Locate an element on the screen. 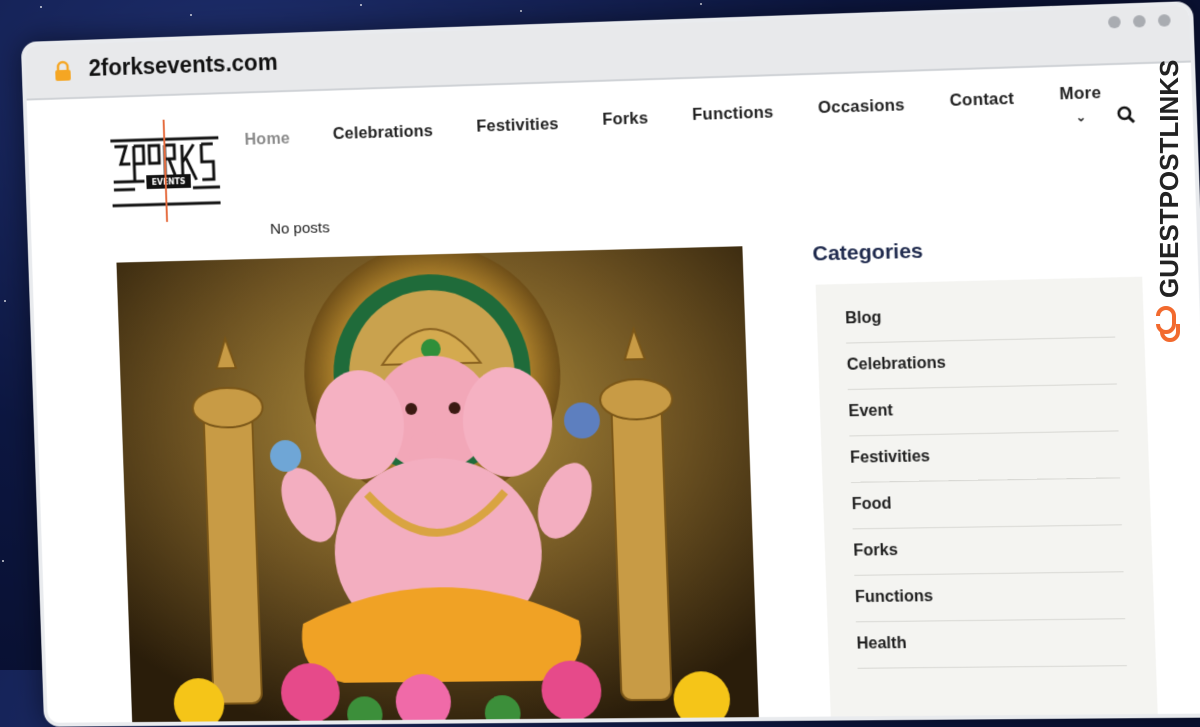  nav-more: More ⌄ is located at coordinates (1080, 104).